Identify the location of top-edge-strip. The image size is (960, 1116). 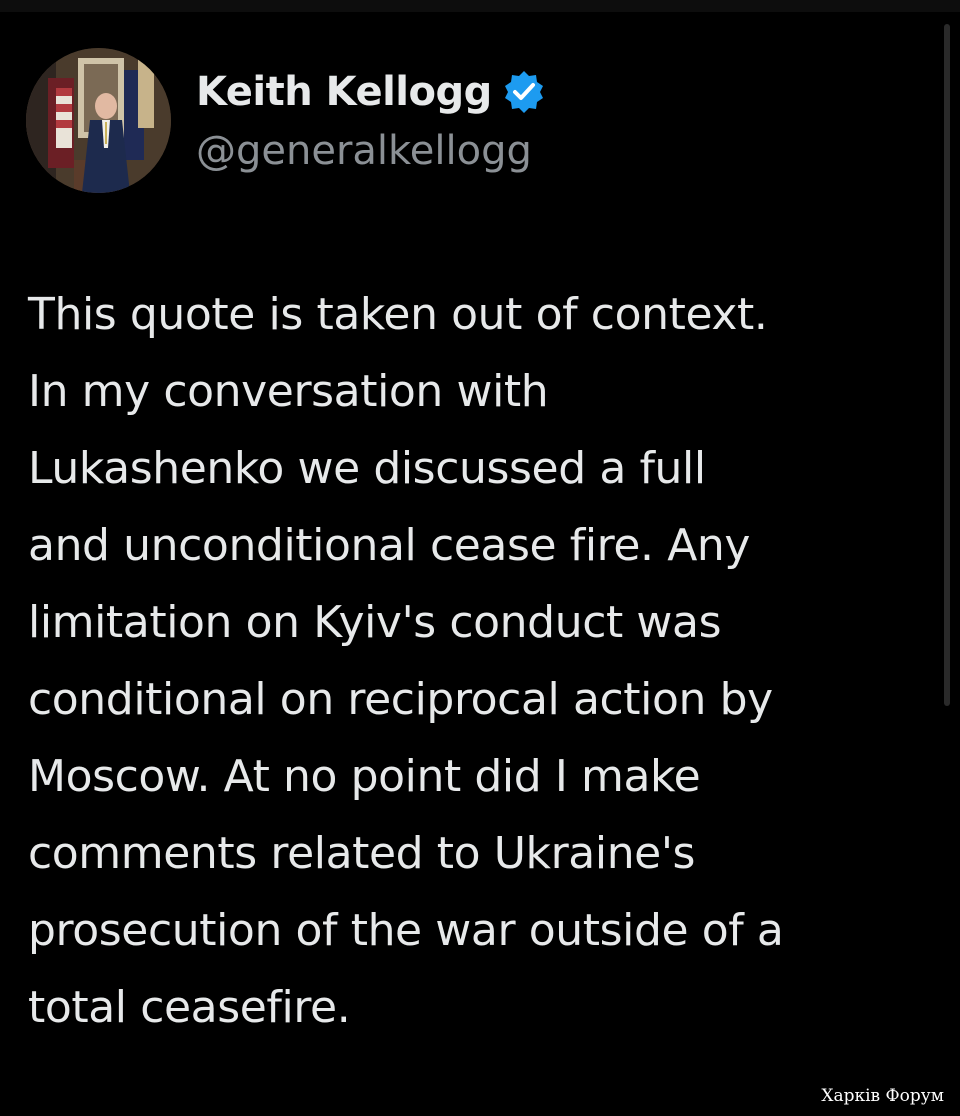
(480, 6).